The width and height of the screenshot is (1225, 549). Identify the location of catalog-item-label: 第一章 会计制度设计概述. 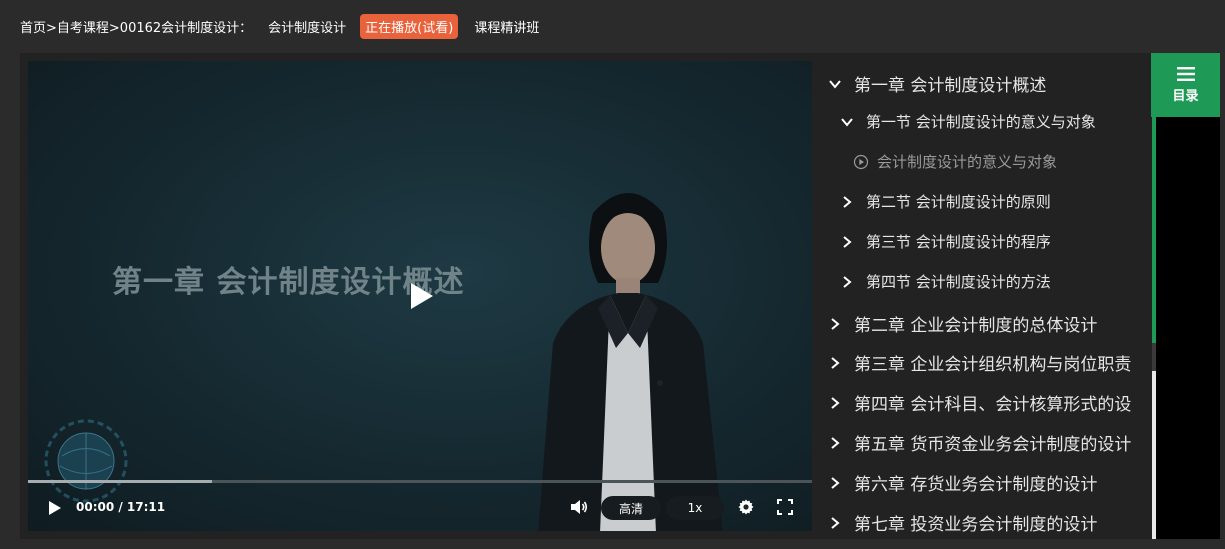
(950, 86).